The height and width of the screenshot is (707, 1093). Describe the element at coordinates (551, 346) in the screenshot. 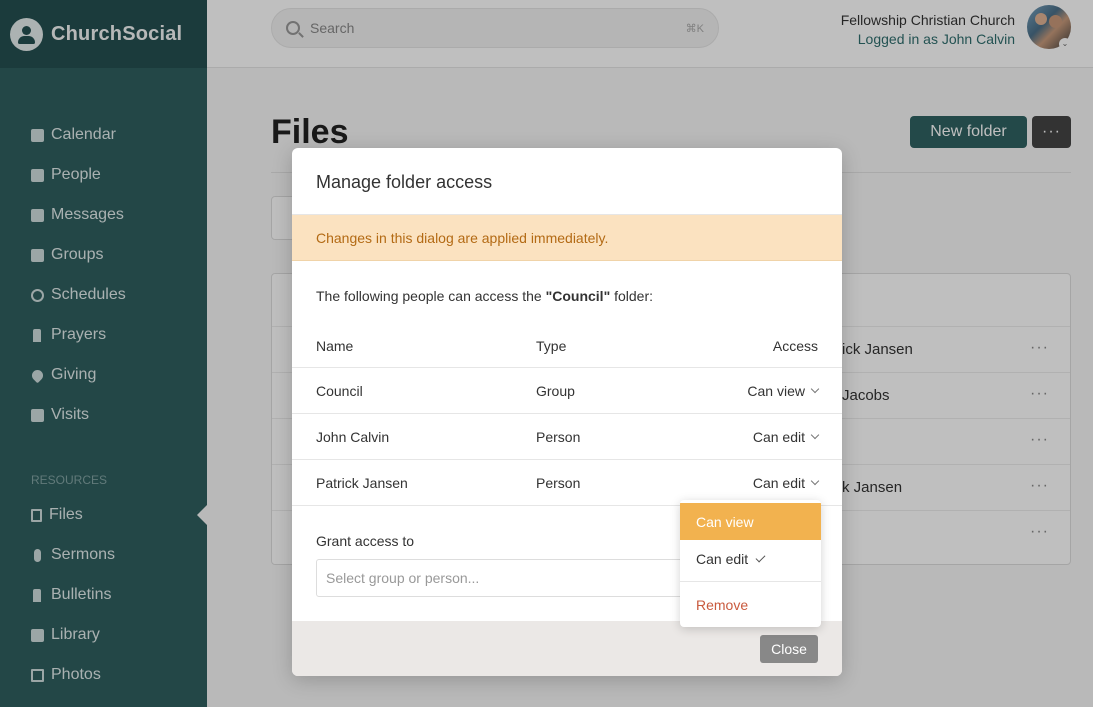

I see `column-header-type: Type` at that location.